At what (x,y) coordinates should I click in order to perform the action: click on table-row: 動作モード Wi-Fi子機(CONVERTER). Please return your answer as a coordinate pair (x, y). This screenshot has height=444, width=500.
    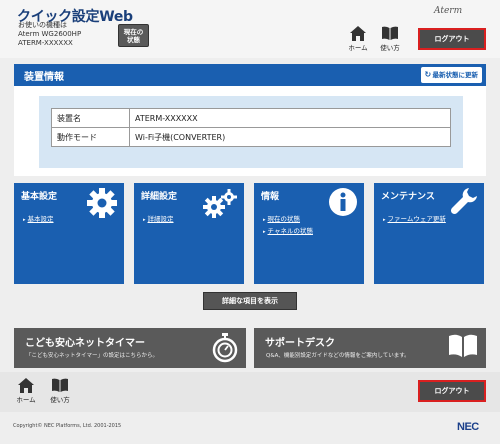
    Looking at the image, I should click on (251, 137).